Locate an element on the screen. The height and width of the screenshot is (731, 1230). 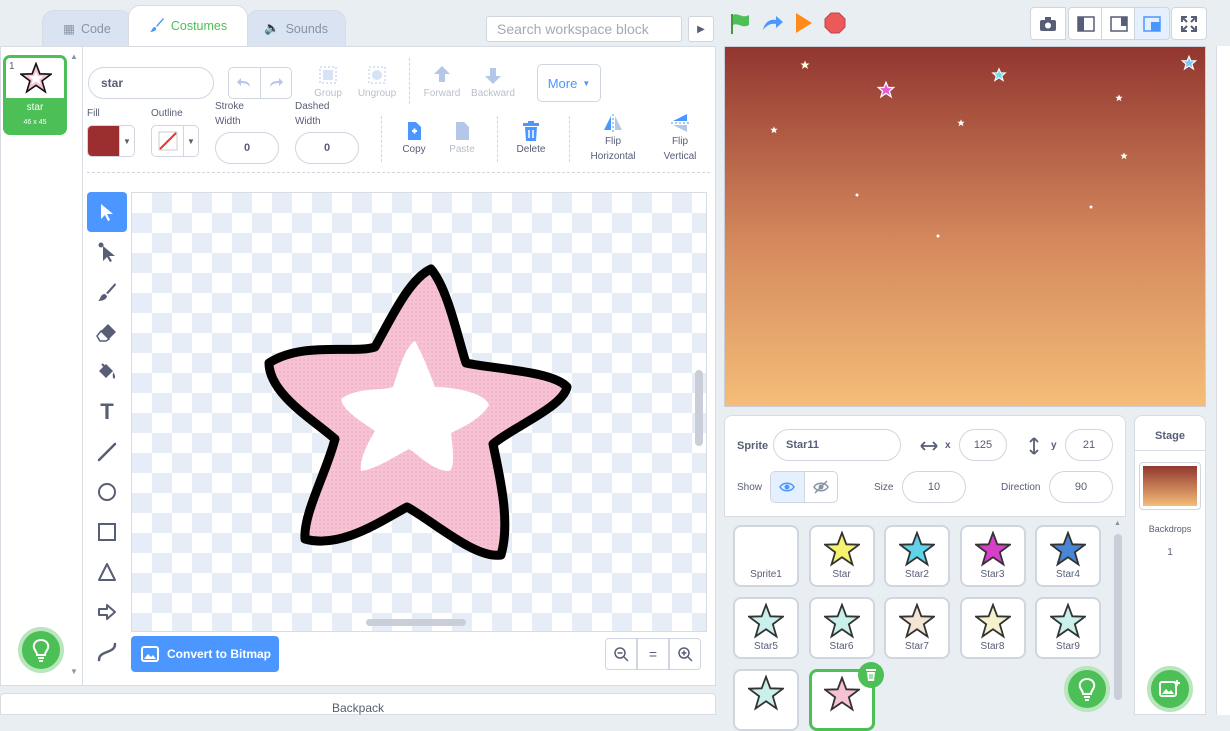
redo-button is located at coordinates (276, 83).